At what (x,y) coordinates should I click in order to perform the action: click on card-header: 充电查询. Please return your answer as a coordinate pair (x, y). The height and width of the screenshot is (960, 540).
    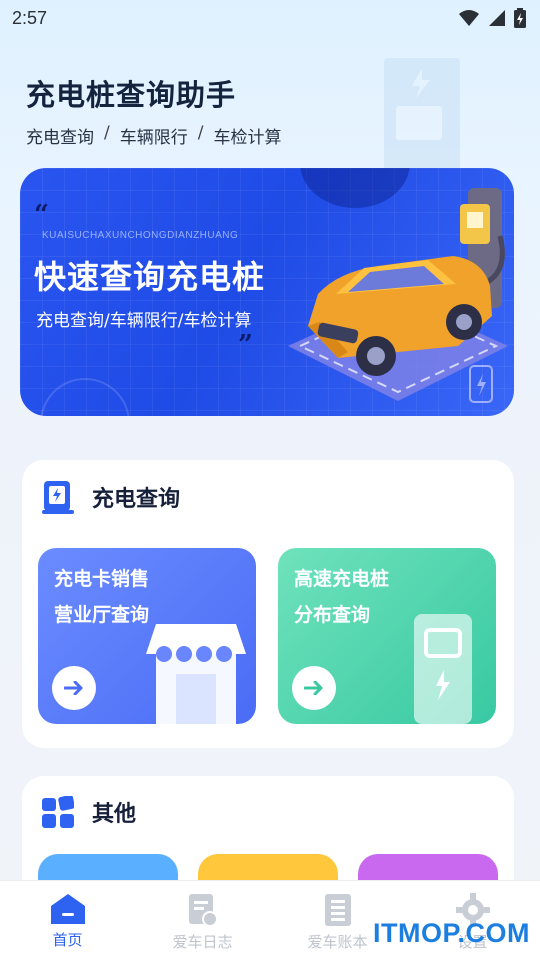
    Looking at the image, I should click on (111, 497).